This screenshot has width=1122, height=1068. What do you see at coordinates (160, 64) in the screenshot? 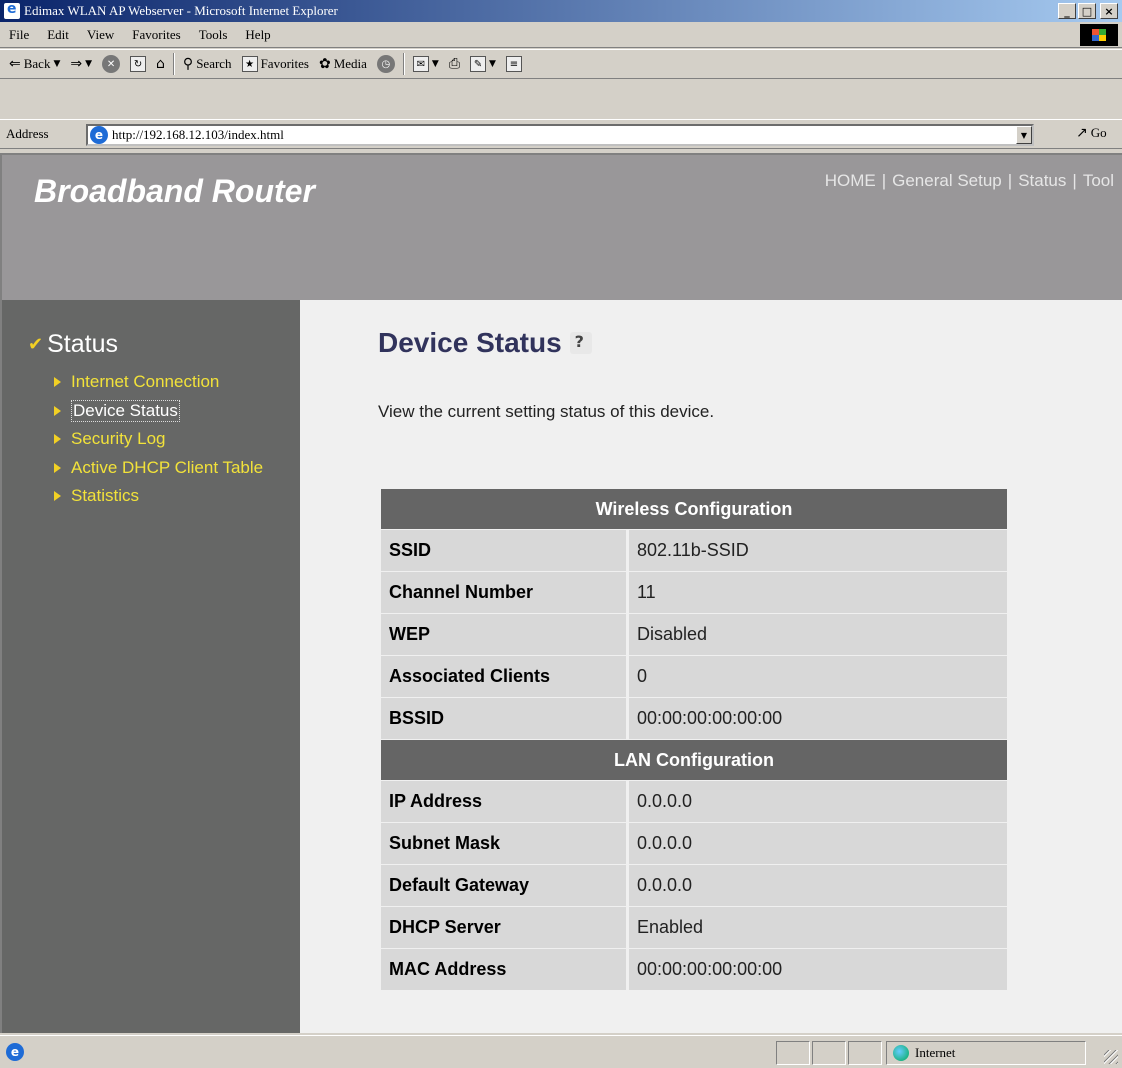
I see `home-button: ⌂` at bounding box center [160, 64].